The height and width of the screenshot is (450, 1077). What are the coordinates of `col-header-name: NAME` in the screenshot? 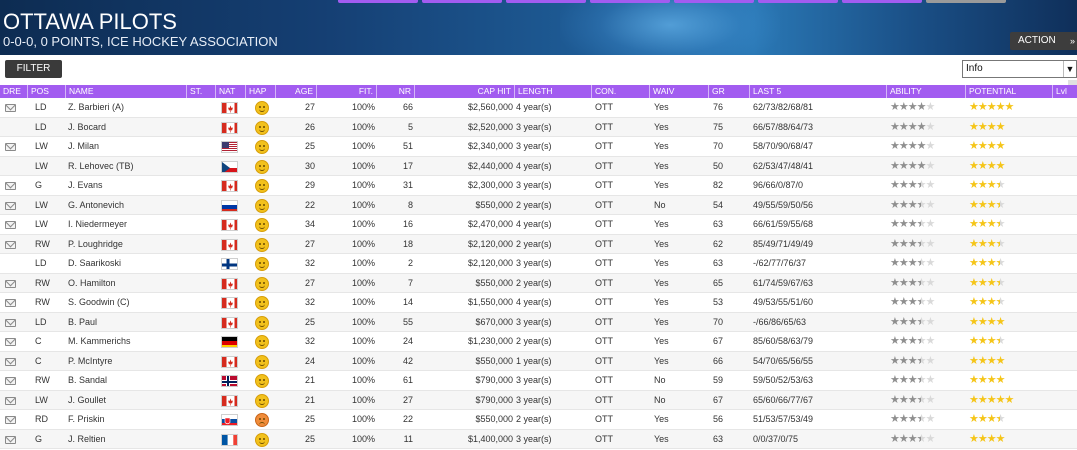 It's located at (126, 91).